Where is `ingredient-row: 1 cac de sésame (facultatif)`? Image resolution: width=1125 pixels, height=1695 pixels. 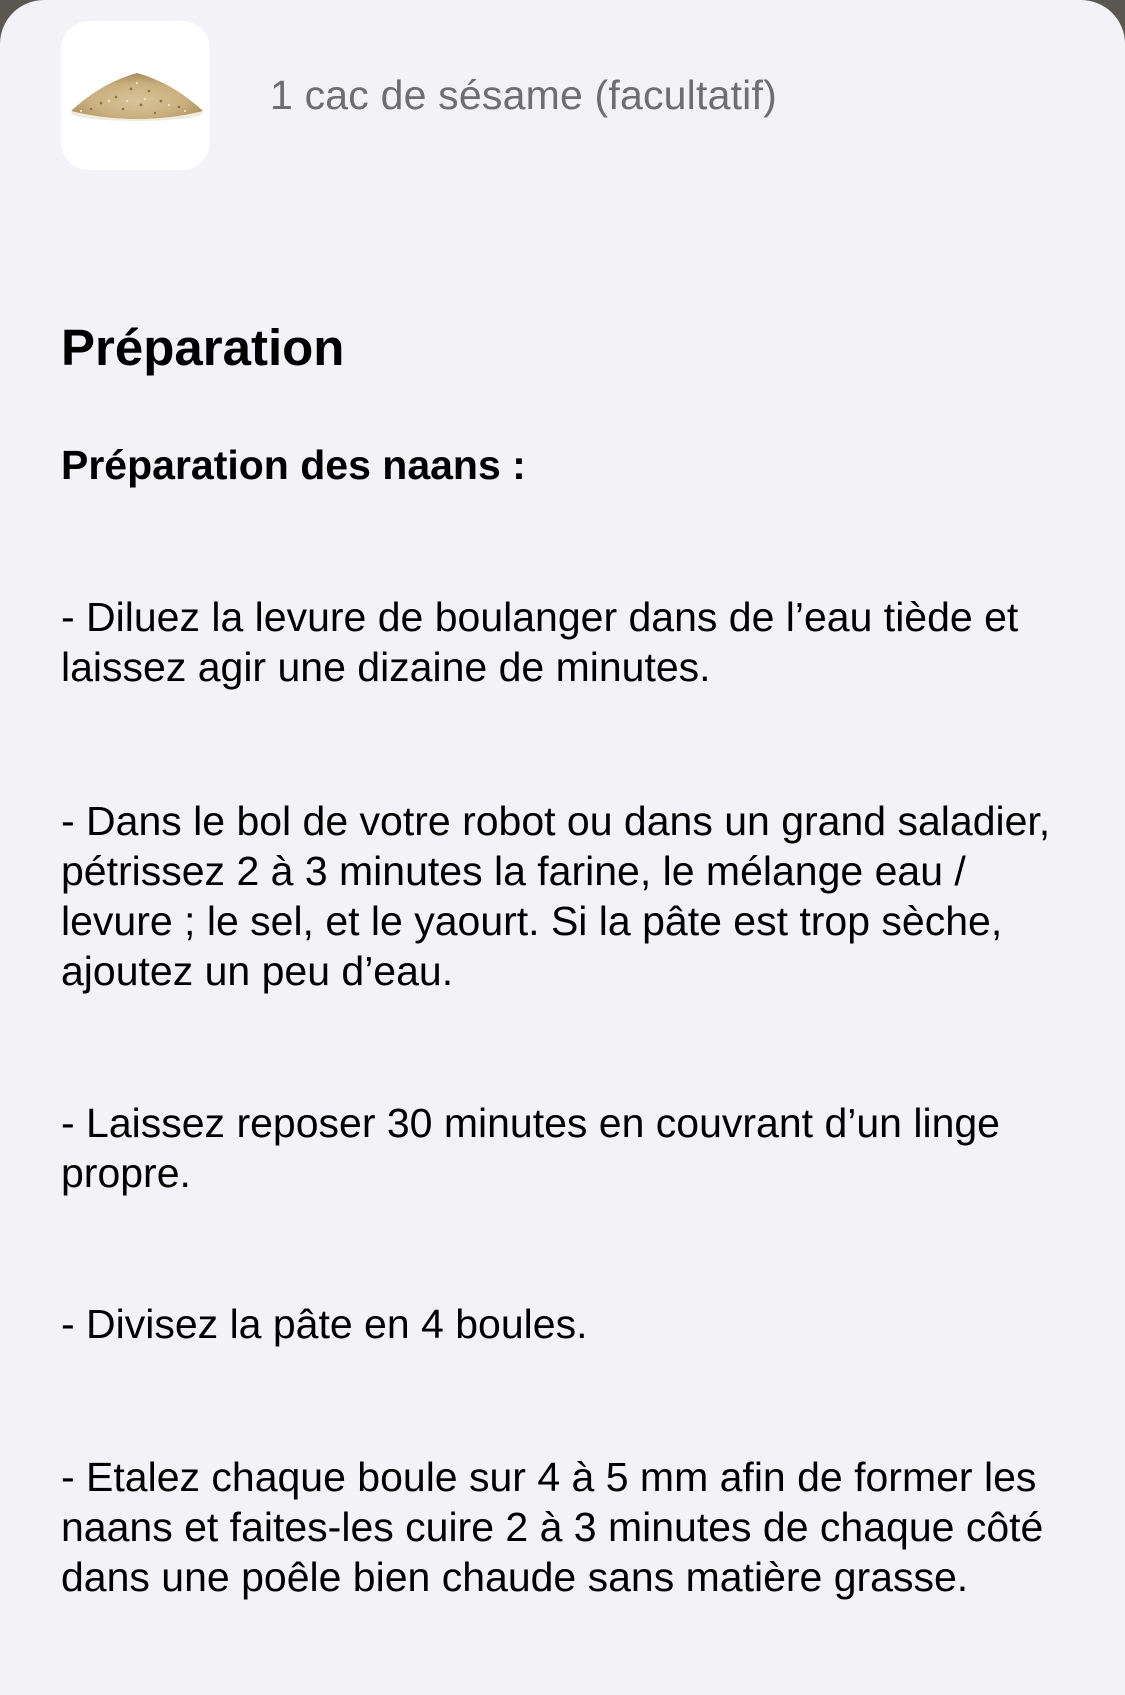
ingredient-row: 1 cac de sésame (facultatif) is located at coordinates (561, 95).